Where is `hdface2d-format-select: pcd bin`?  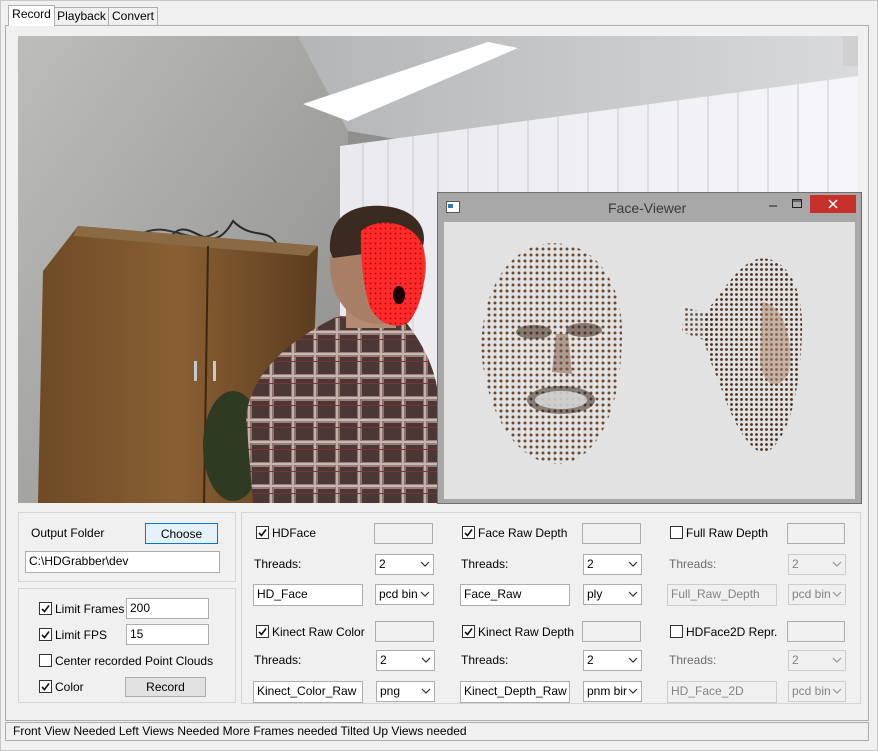
hdface2d-format-select: pcd bin is located at coordinates (817, 691).